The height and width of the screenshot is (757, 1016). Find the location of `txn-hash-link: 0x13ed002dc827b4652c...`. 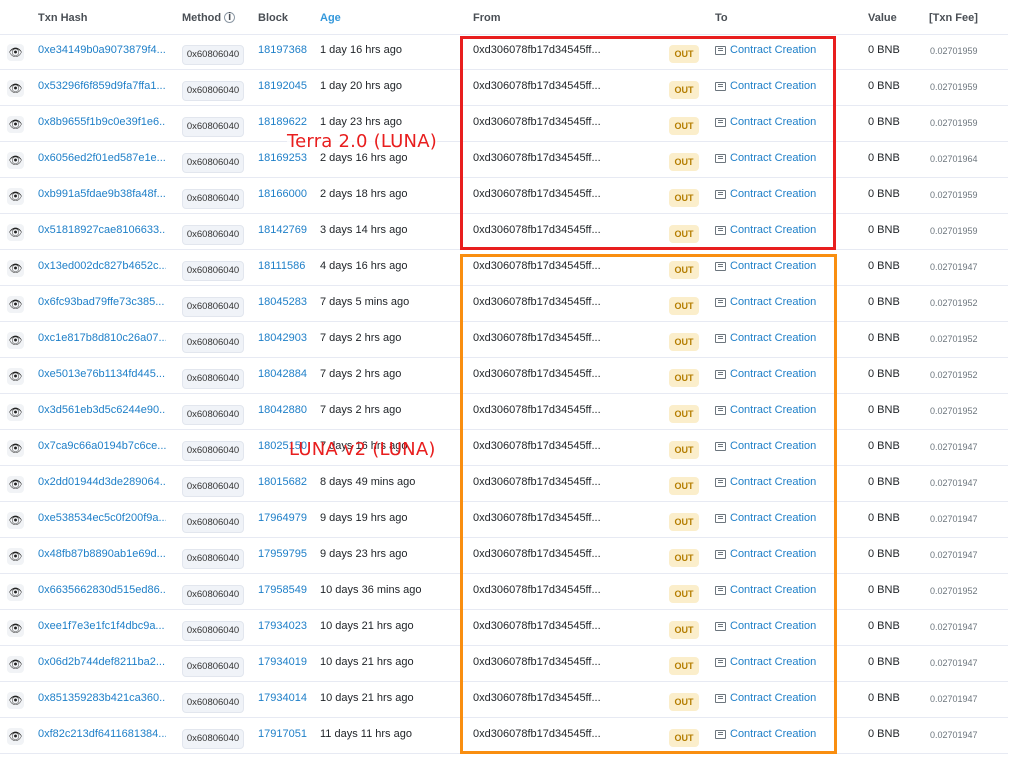

txn-hash-link: 0x13ed002dc827b4652c... is located at coordinates (102, 266).